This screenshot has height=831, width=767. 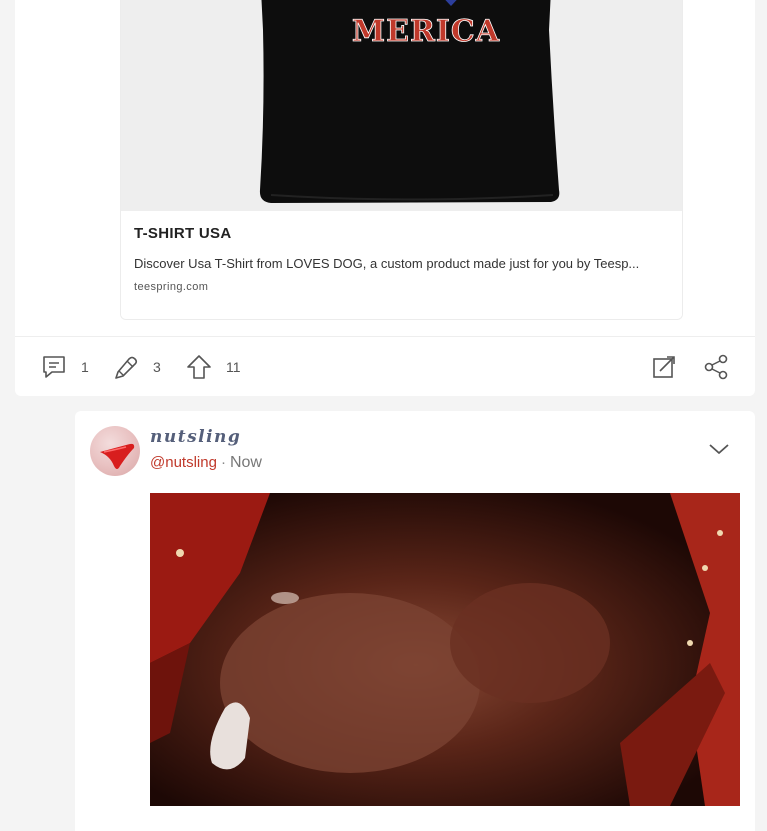 I want to click on avatar, so click(x=115, y=451).